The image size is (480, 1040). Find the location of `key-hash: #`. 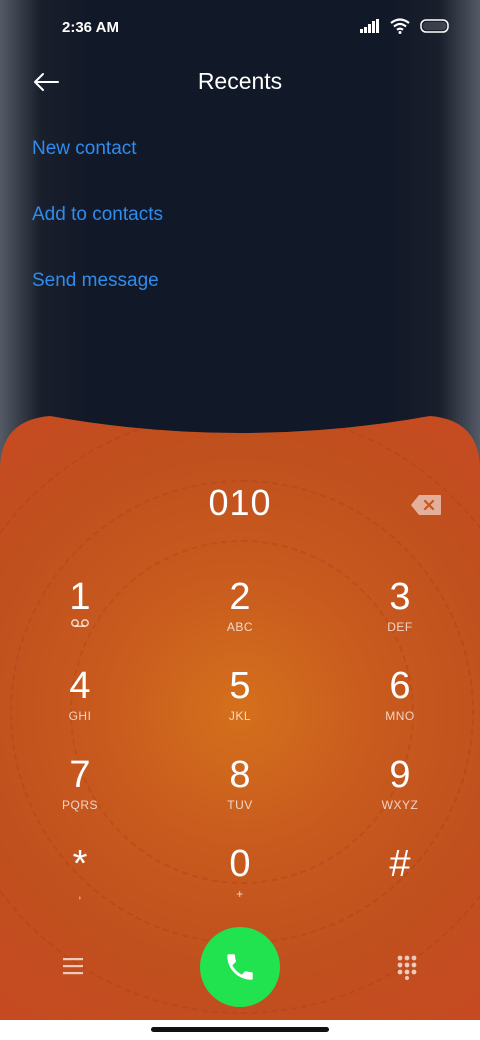

key-hash: # is located at coordinates (400, 881).